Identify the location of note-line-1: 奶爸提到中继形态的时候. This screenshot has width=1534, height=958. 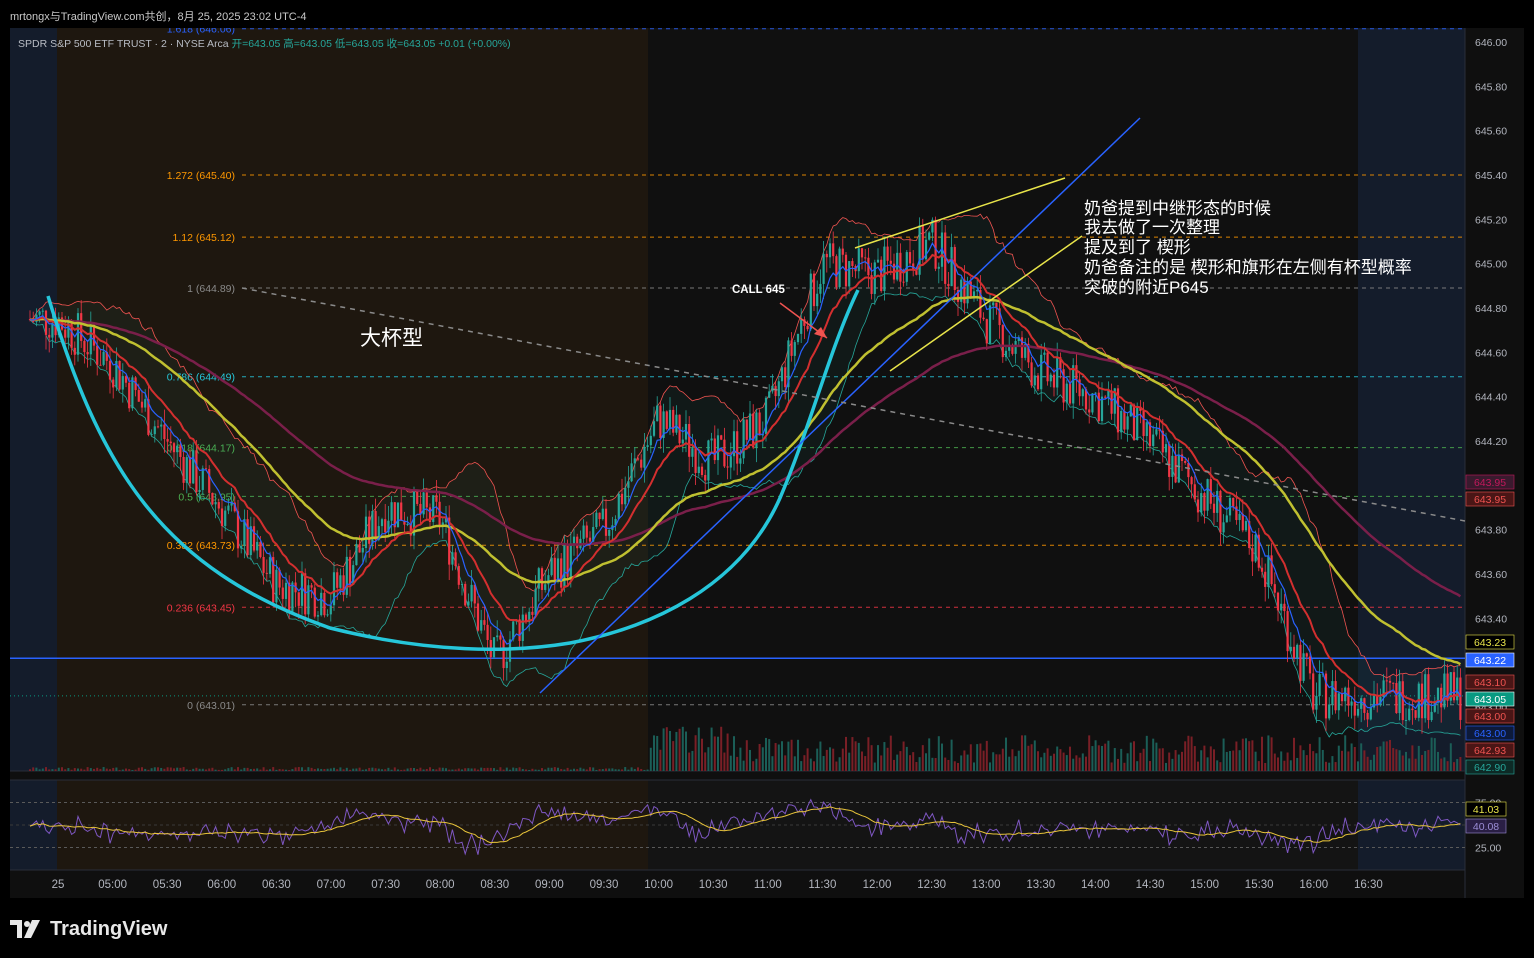
(1177, 208).